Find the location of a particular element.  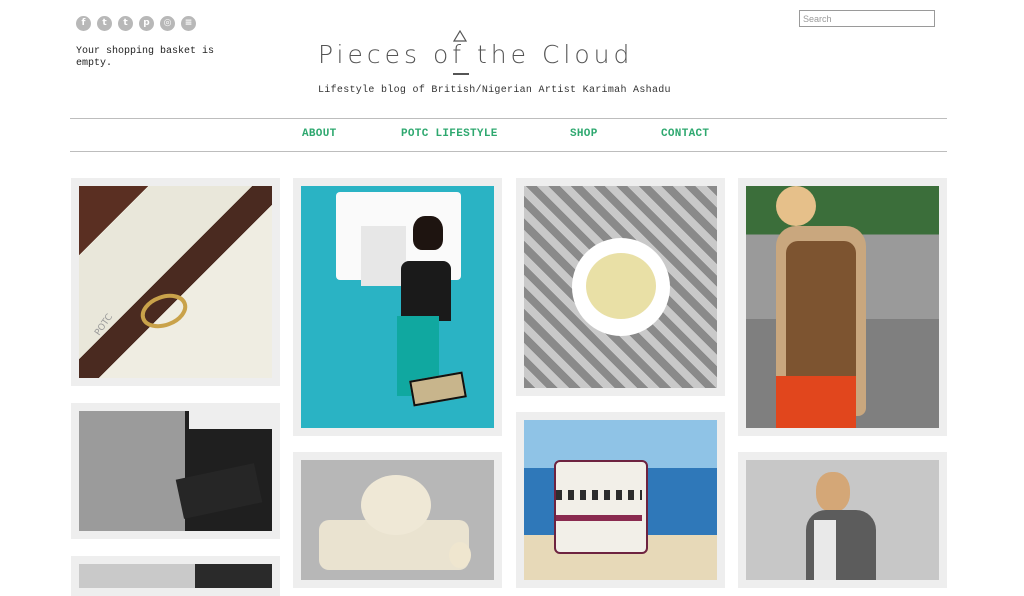

product-photo-partial is located at coordinates (175, 576).